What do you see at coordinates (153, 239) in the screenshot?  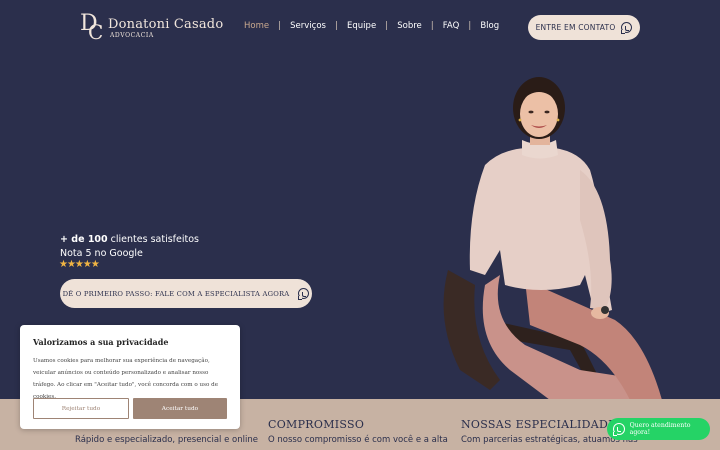 I see `clients-count-text: clientes satisfeitos` at bounding box center [153, 239].